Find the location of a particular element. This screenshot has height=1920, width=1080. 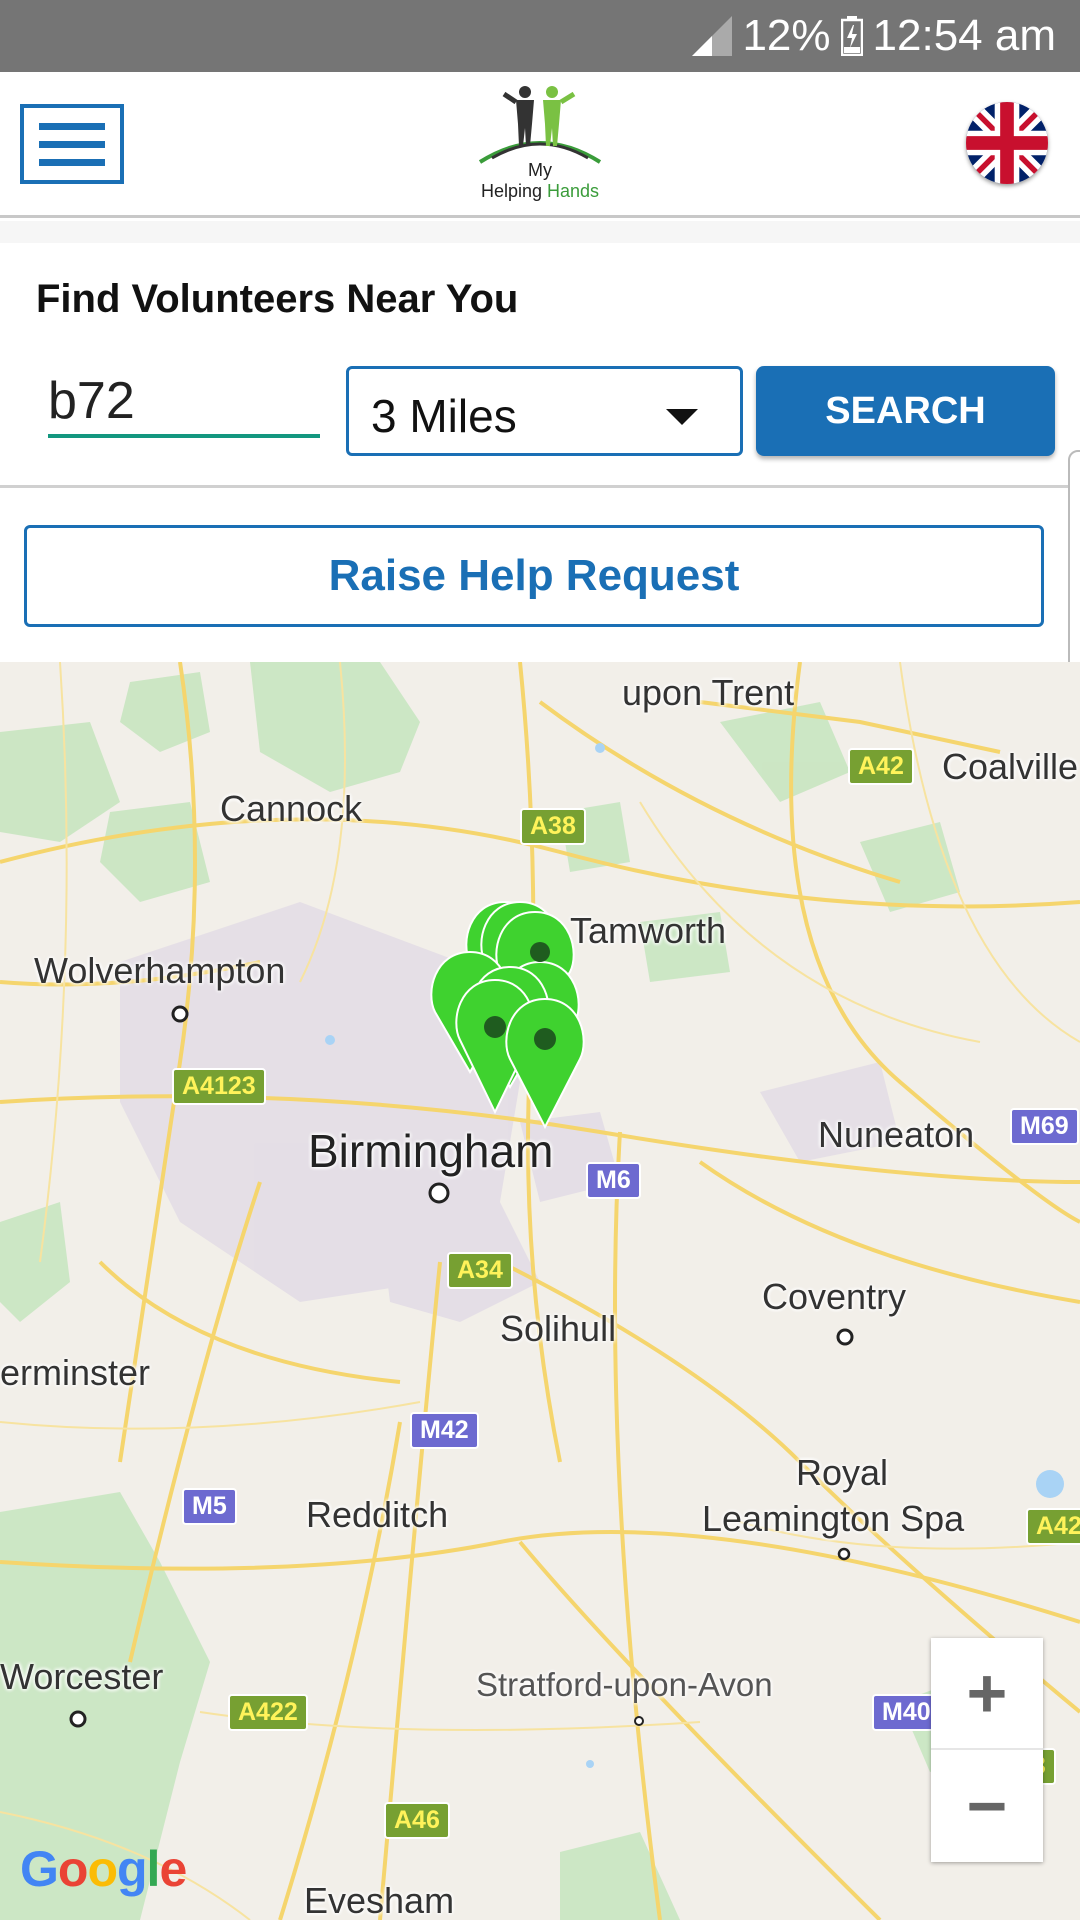

place-label: Wolverhampton is located at coordinates (160, 970).